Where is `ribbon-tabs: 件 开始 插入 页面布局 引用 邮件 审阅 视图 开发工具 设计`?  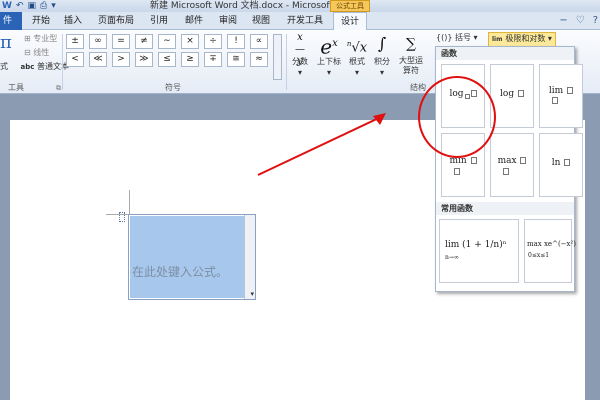
ribbon-tabs: 件 开始 插入 页面布局 引用 邮件 审阅 视图 开发工具 设计 is located at coordinates (300, 21).